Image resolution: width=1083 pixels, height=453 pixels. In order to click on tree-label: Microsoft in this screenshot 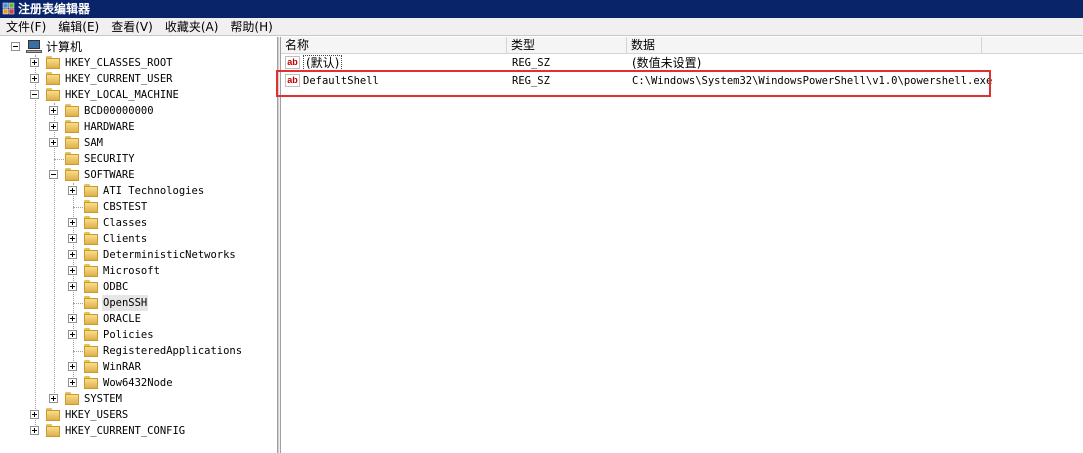, I will do `click(131, 271)`.